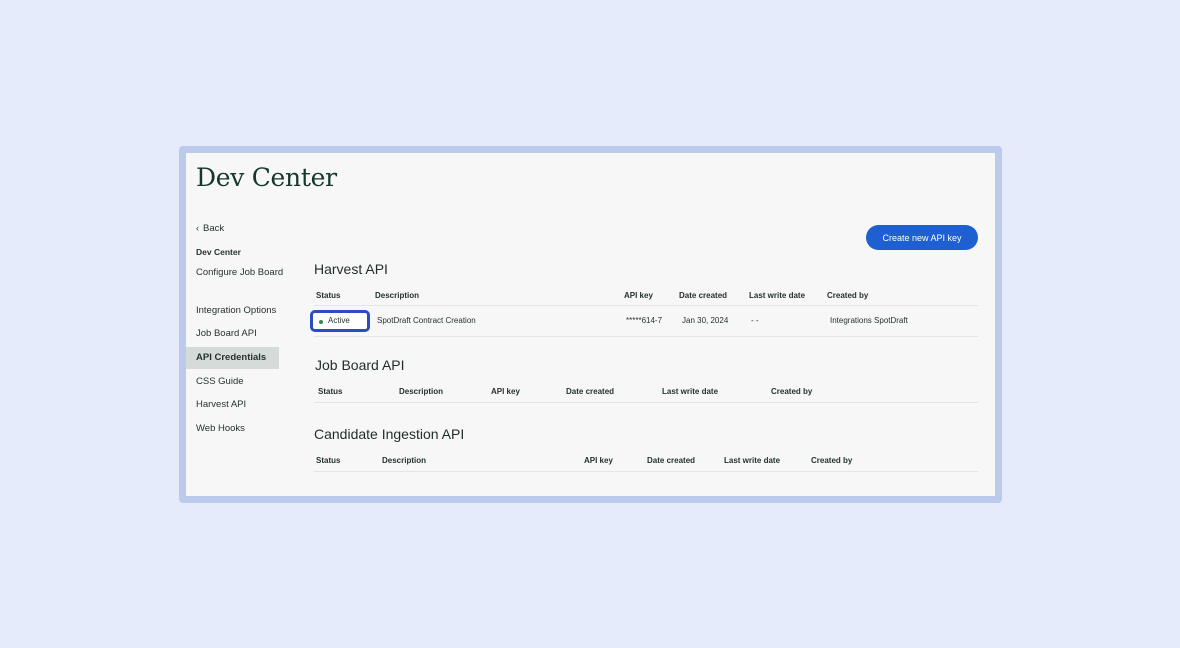  Describe the element at coordinates (755, 320) in the screenshot. I see `cell-last-write-date: - -` at that location.